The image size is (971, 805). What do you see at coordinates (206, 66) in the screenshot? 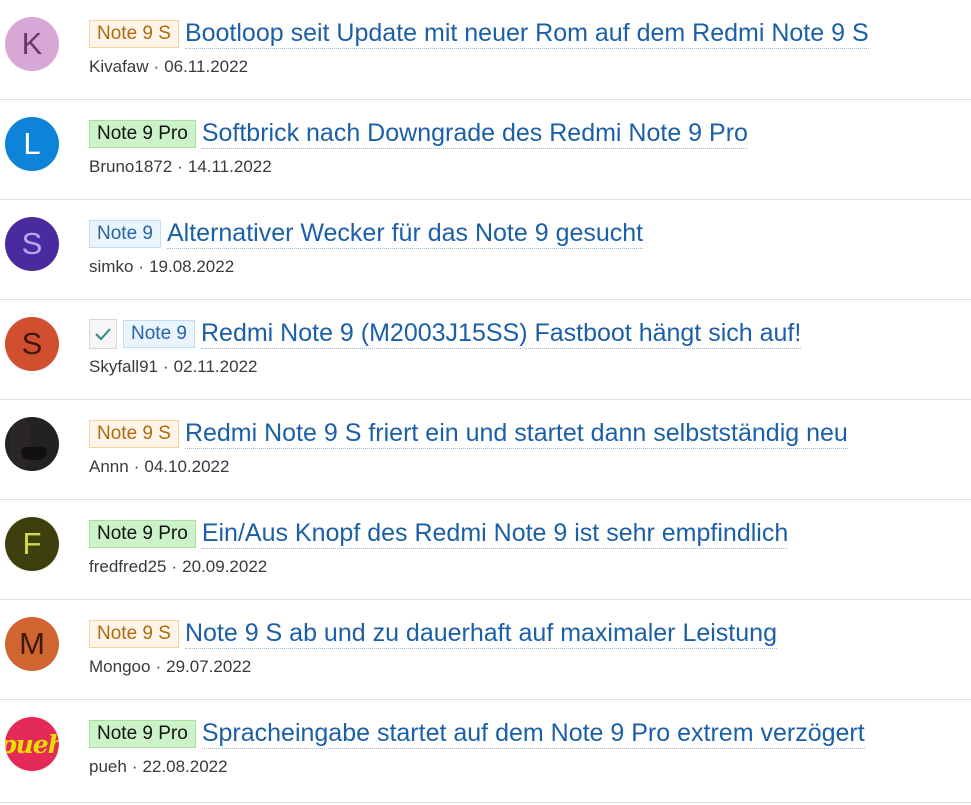
I see `date-link: 06.11.2022` at bounding box center [206, 66].